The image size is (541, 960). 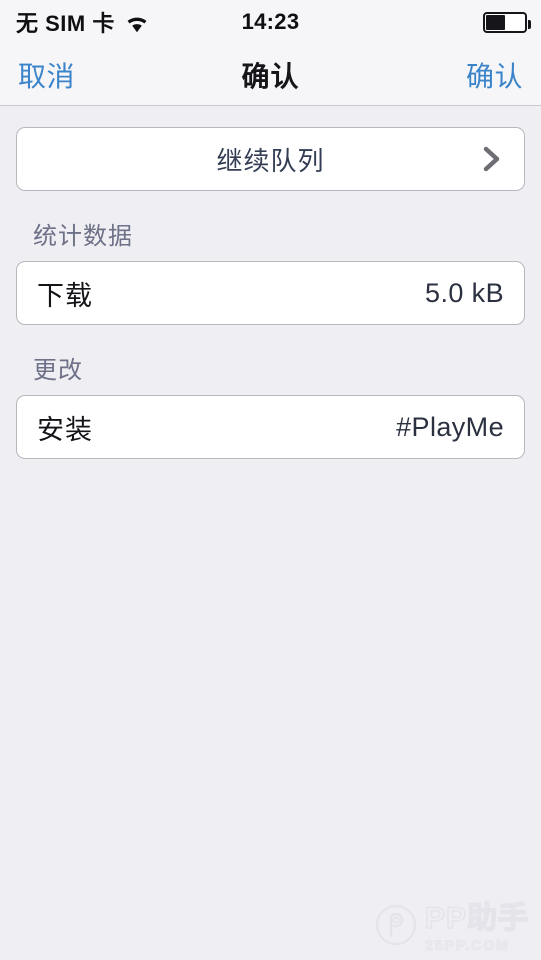 I want to click on navigation-bar: 取消 确认 确认, so click(x=270, y=75).